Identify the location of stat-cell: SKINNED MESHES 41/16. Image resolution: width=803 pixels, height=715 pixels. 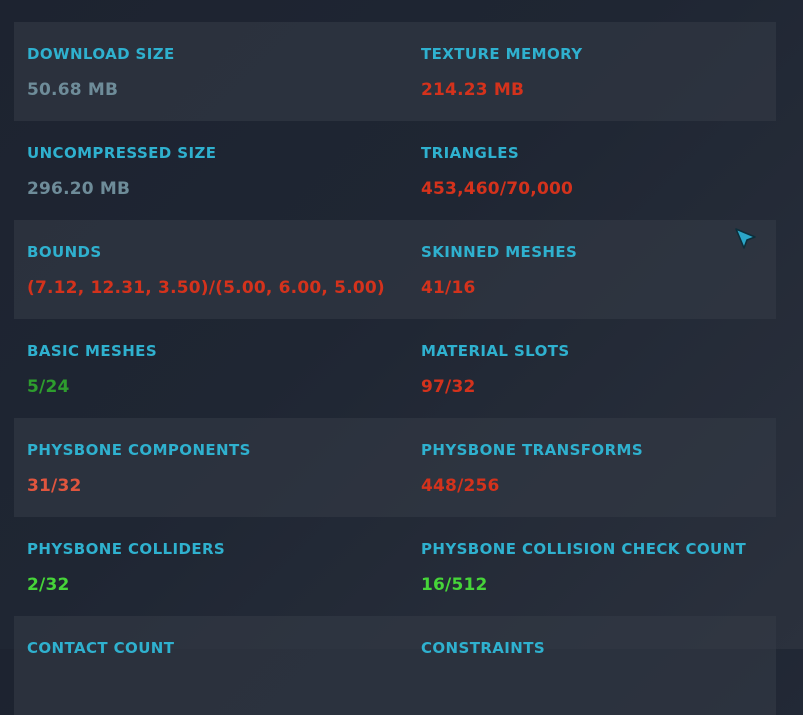
(592, 269).